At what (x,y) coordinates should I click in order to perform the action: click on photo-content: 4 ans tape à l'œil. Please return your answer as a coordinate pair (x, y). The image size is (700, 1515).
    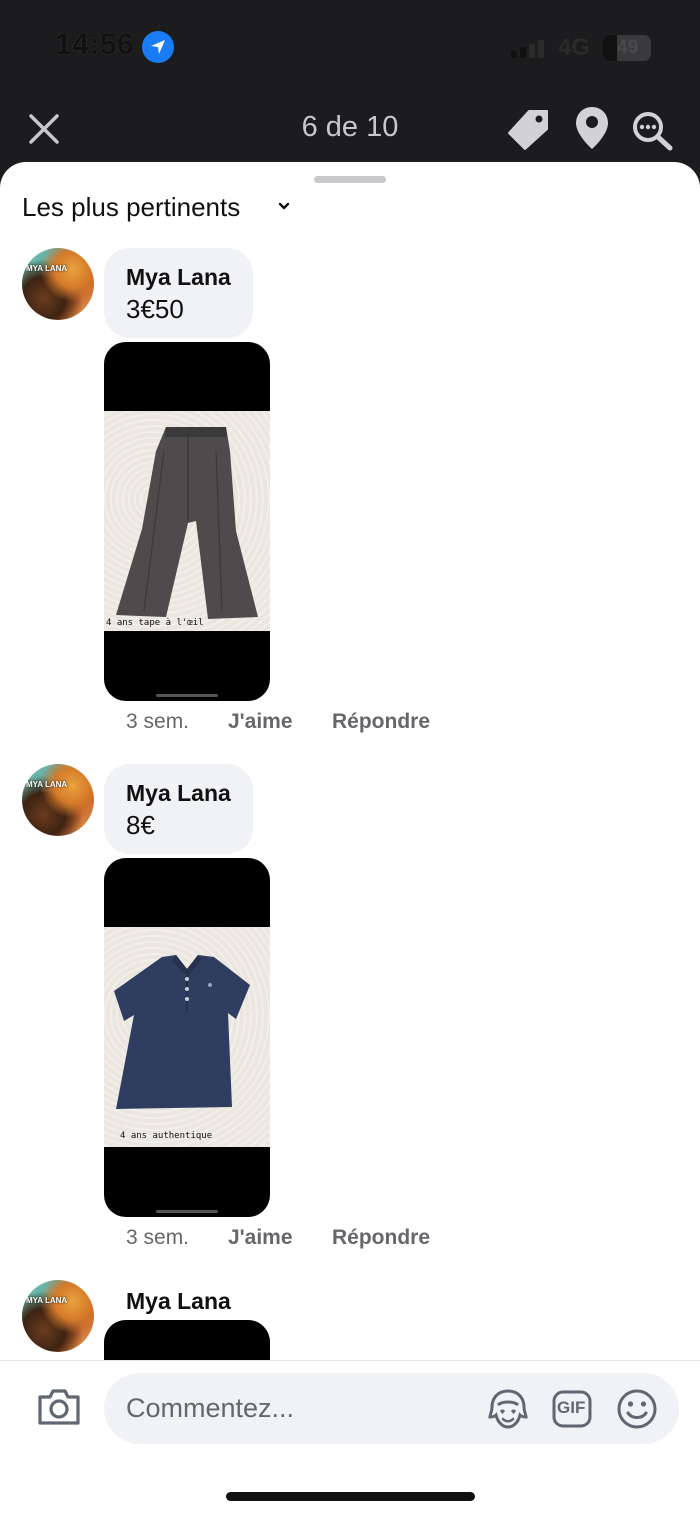
    Looking at the image, I should click on (187, 521).